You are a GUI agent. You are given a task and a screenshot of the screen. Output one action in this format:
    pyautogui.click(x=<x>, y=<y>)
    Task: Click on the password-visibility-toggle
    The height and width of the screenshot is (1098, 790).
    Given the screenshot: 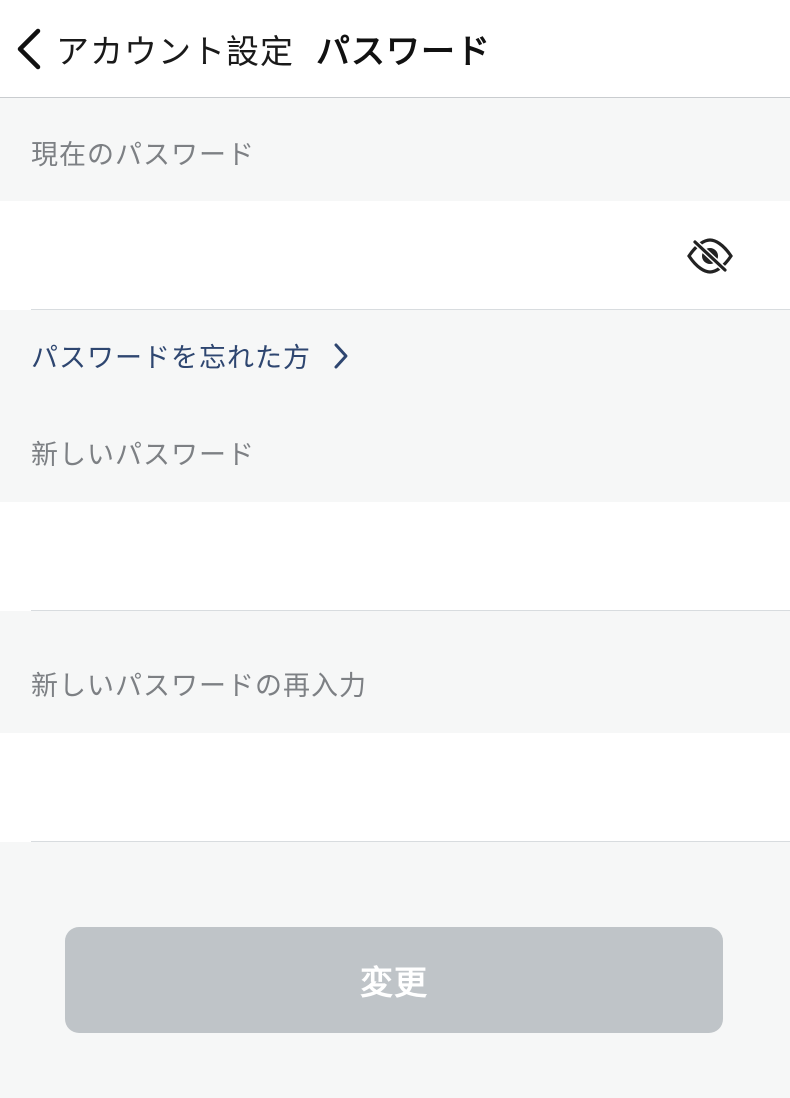 What is the action you would take?
    pyautogui.click(x=710, y=256)
    